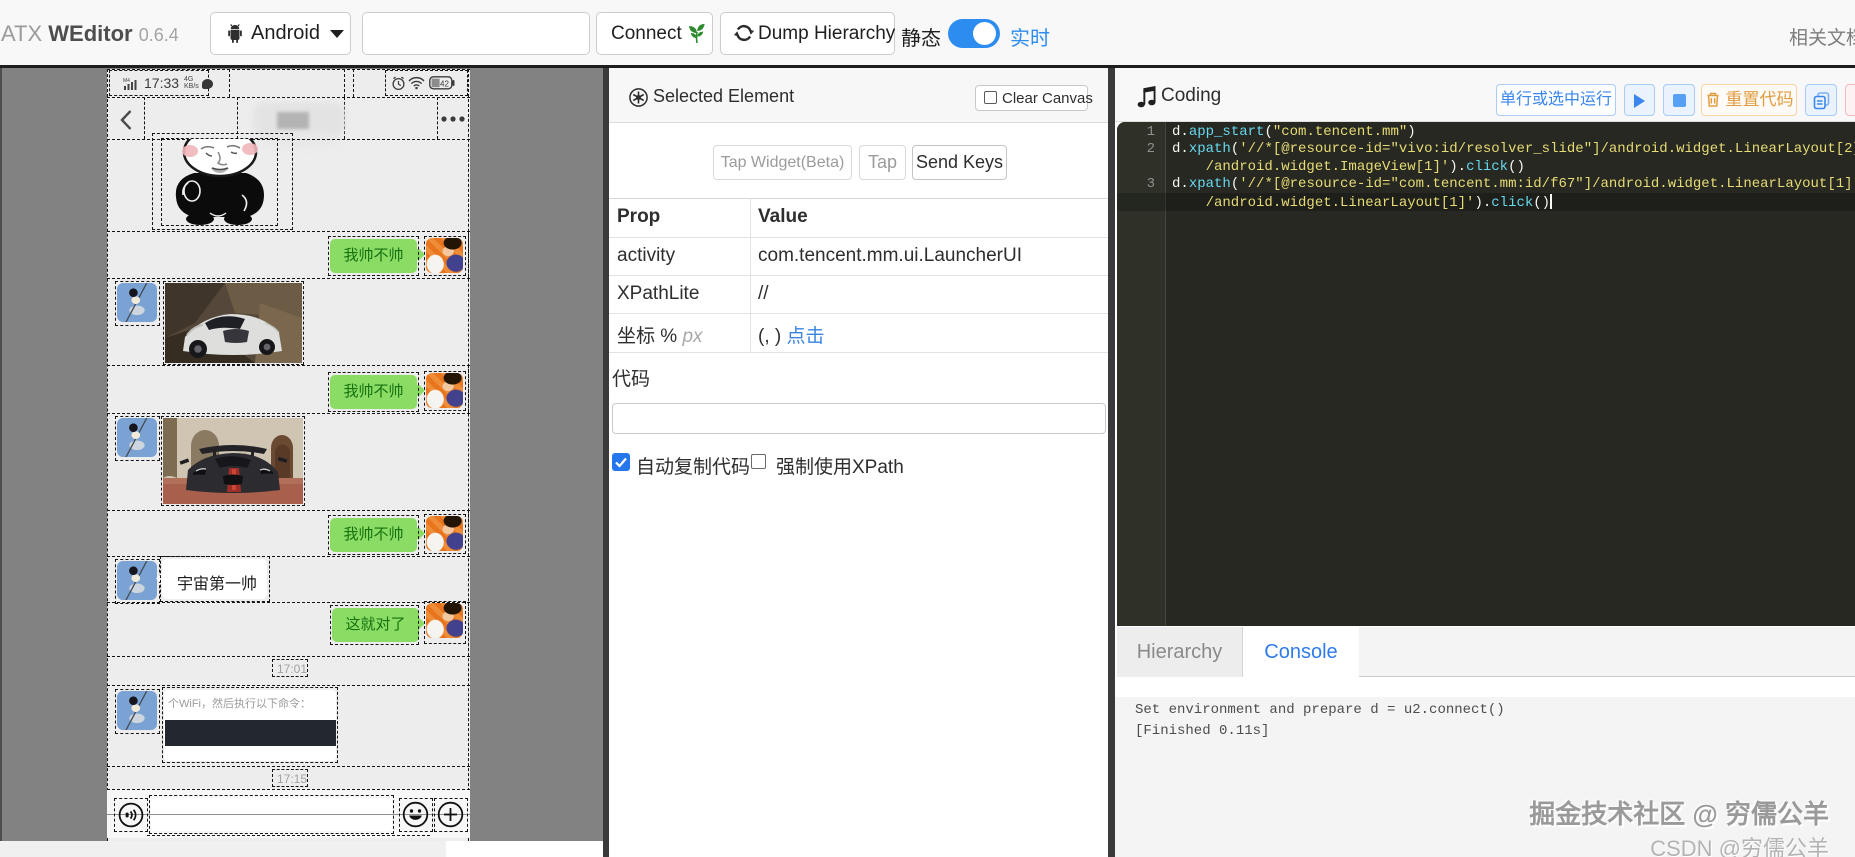 The image size is (1855, 857). What do you see at coordinates (444, 84) in the screenshot?
I see `svg-text: 42` at bounding box center [444, 84].